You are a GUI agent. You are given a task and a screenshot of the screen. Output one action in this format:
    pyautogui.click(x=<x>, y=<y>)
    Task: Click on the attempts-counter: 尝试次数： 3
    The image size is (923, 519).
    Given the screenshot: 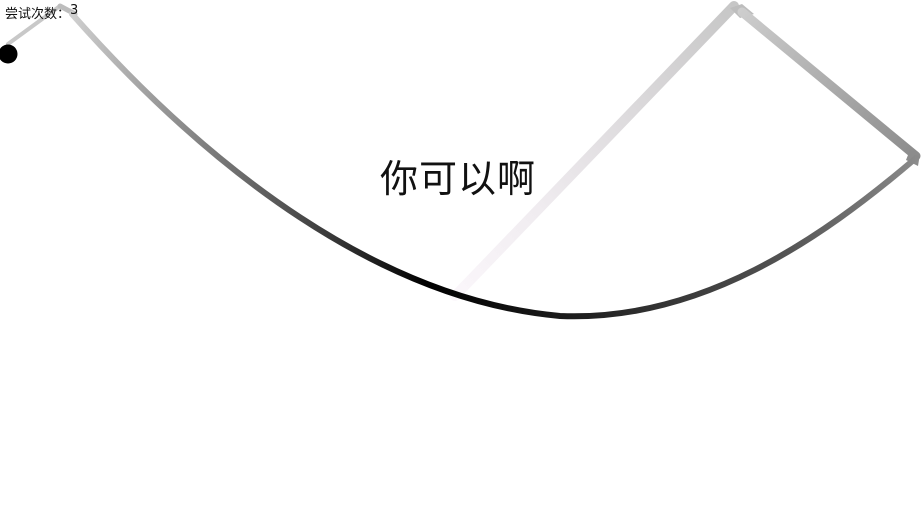 What is the action you would take?
    pyautogui.click(x=41, y=12)
    